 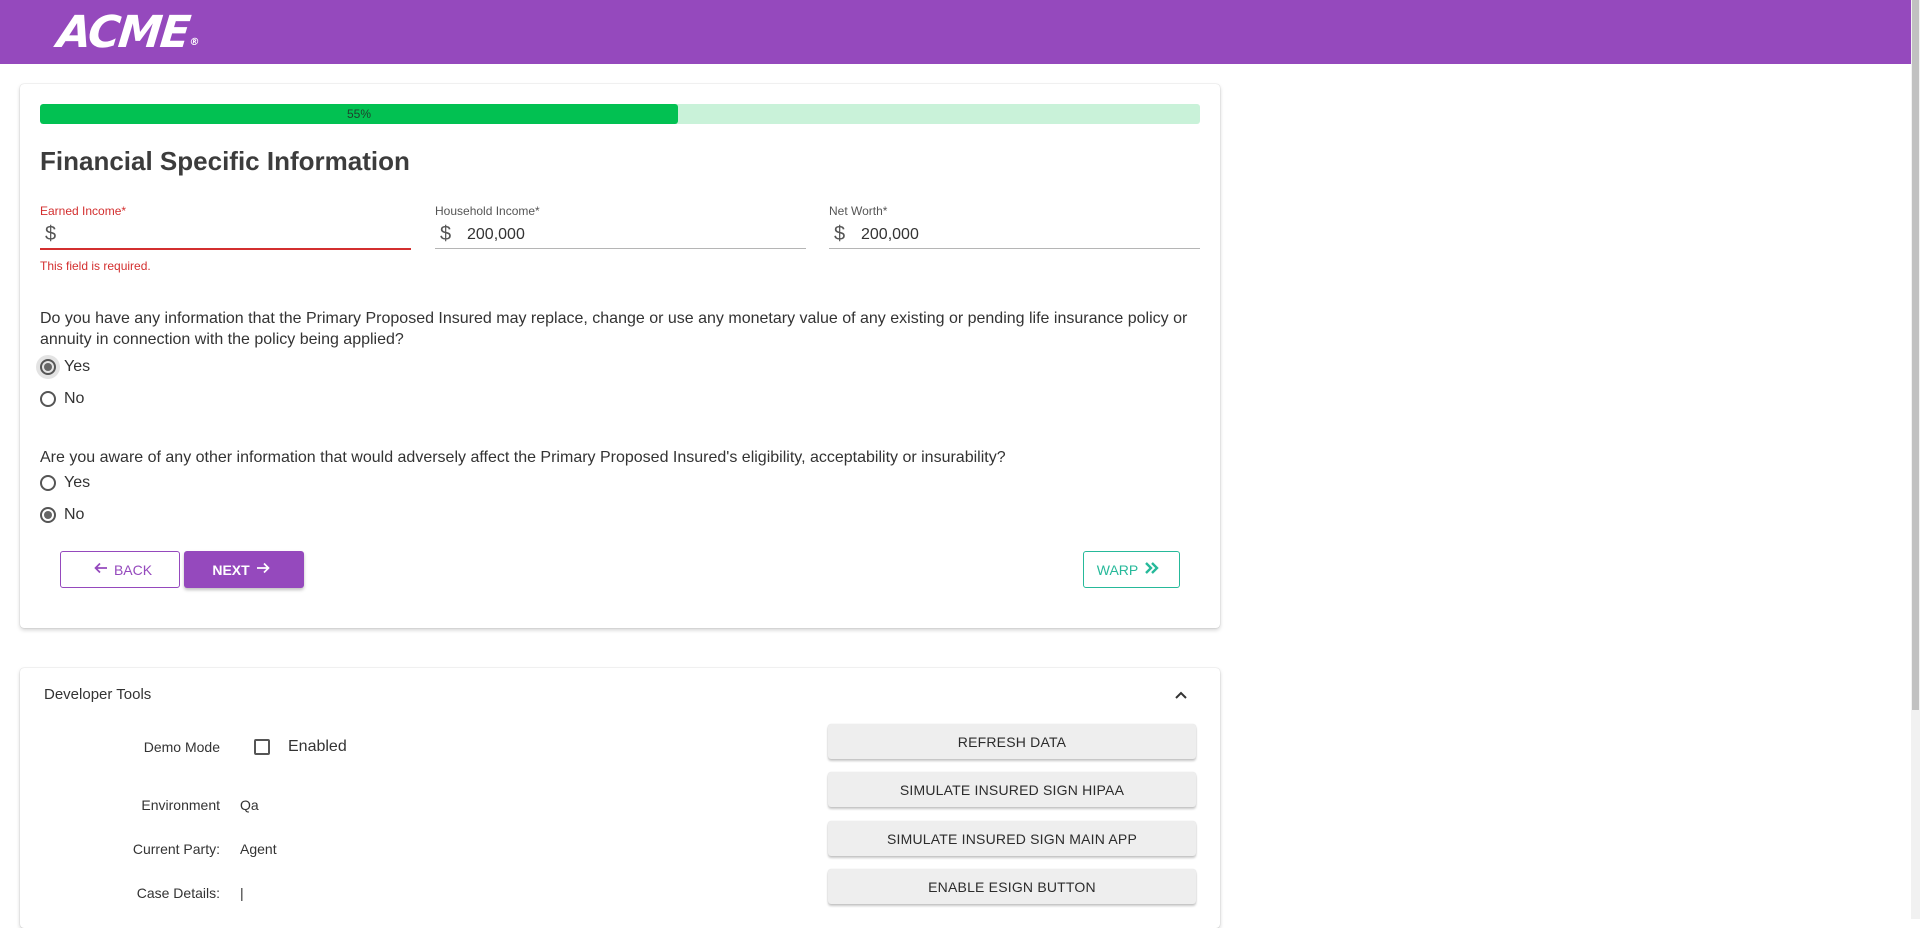 I want to click on back-button: Back, so click(x=120, y=569).